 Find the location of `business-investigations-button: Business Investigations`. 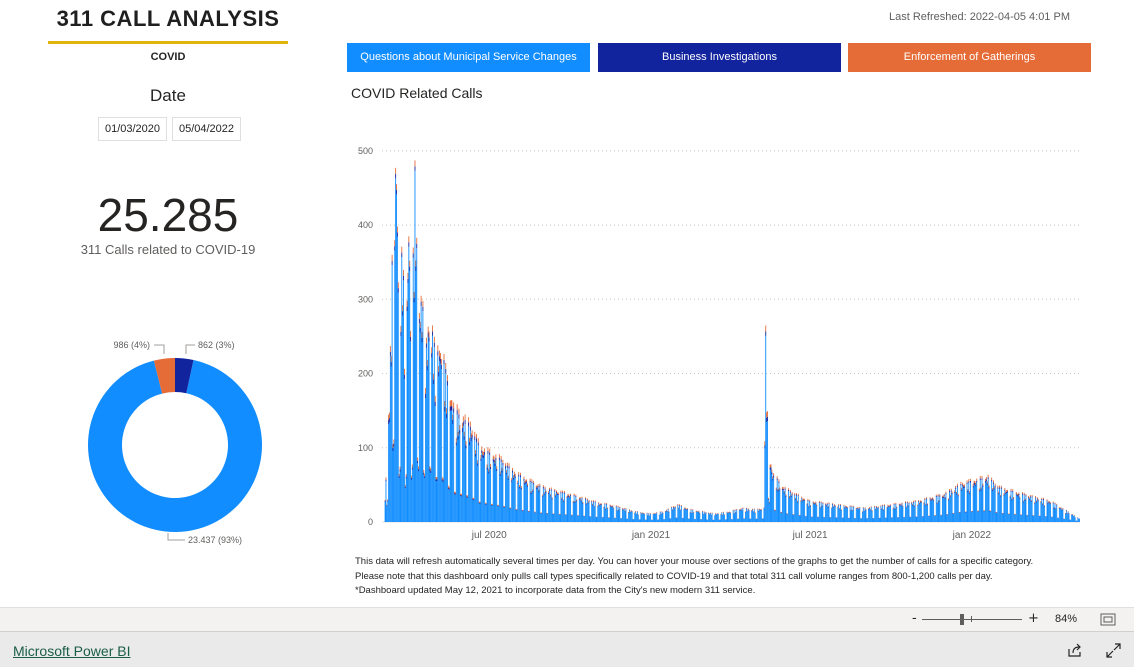

business-investigations-button: Business Investigations is located at coordinates (719, 57).